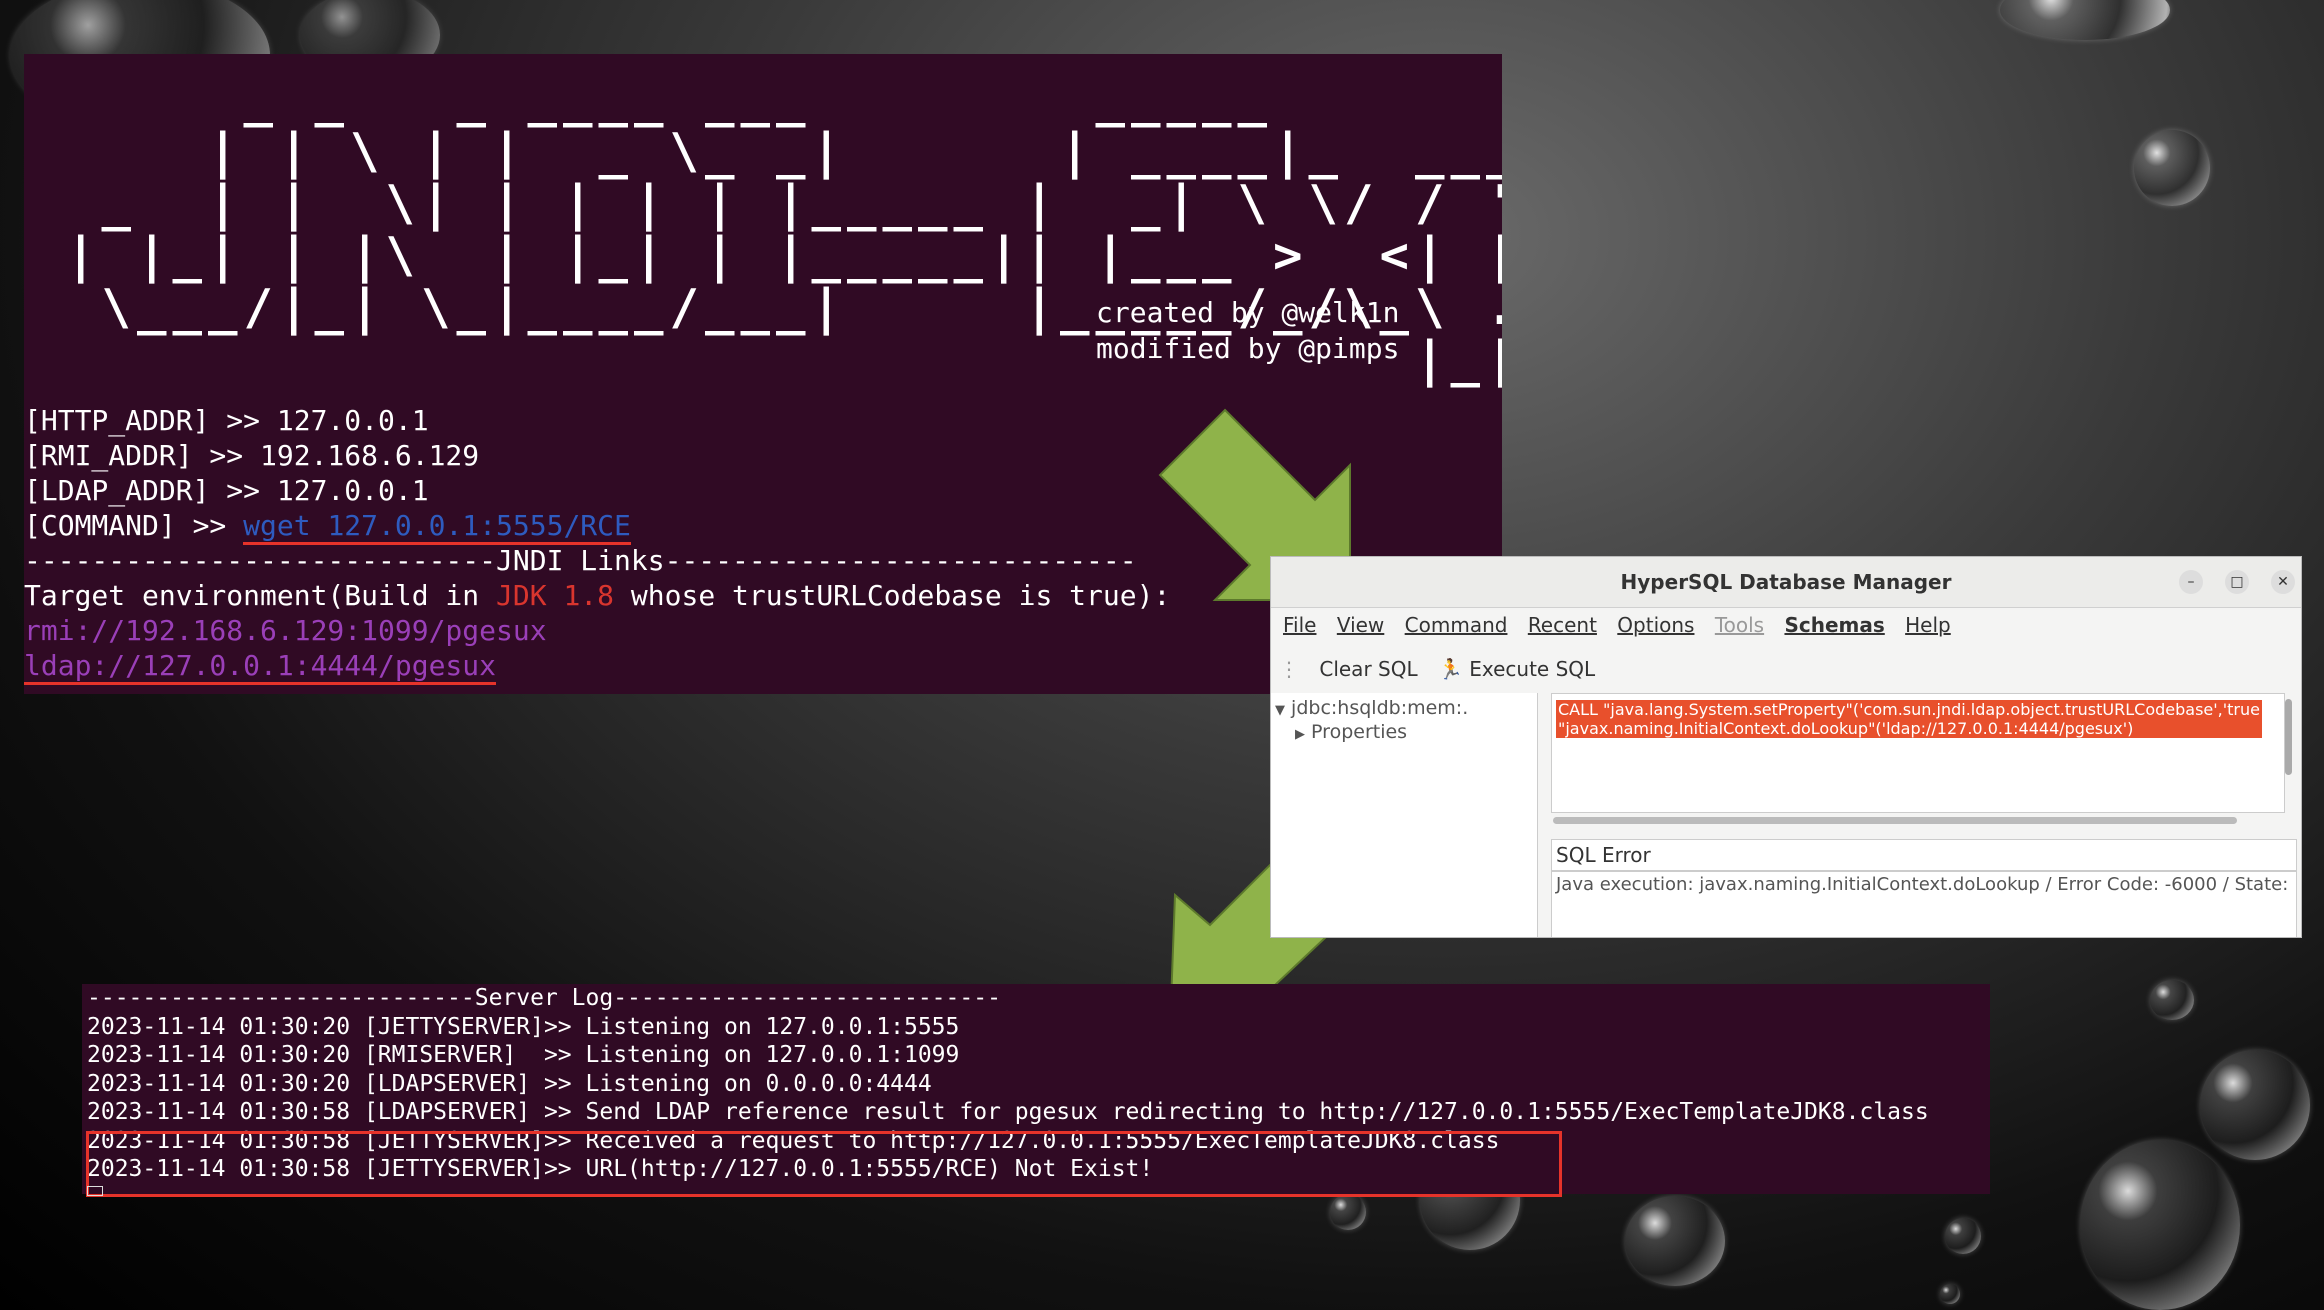 The width and height of the screenshot is (2324, 1310). What do you see at coordinates (1360, 625) in the screenshot?
I see `menu-view: View` at bounding box center [1360, 625].